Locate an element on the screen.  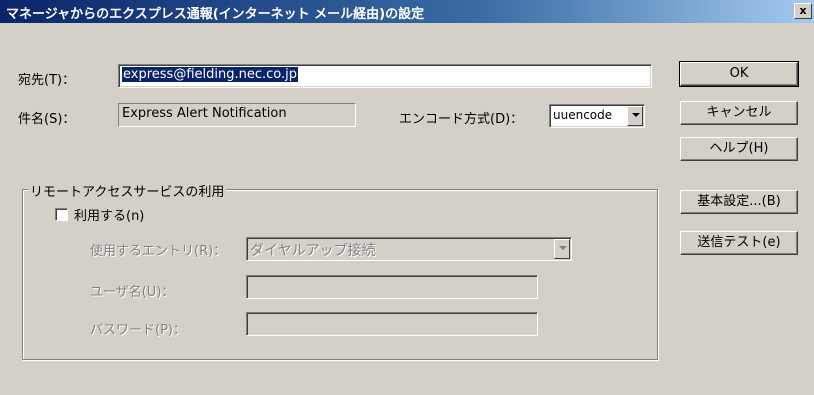
destination-value: express@fielding.nec.co.jp is located at coordinates (210, 74).